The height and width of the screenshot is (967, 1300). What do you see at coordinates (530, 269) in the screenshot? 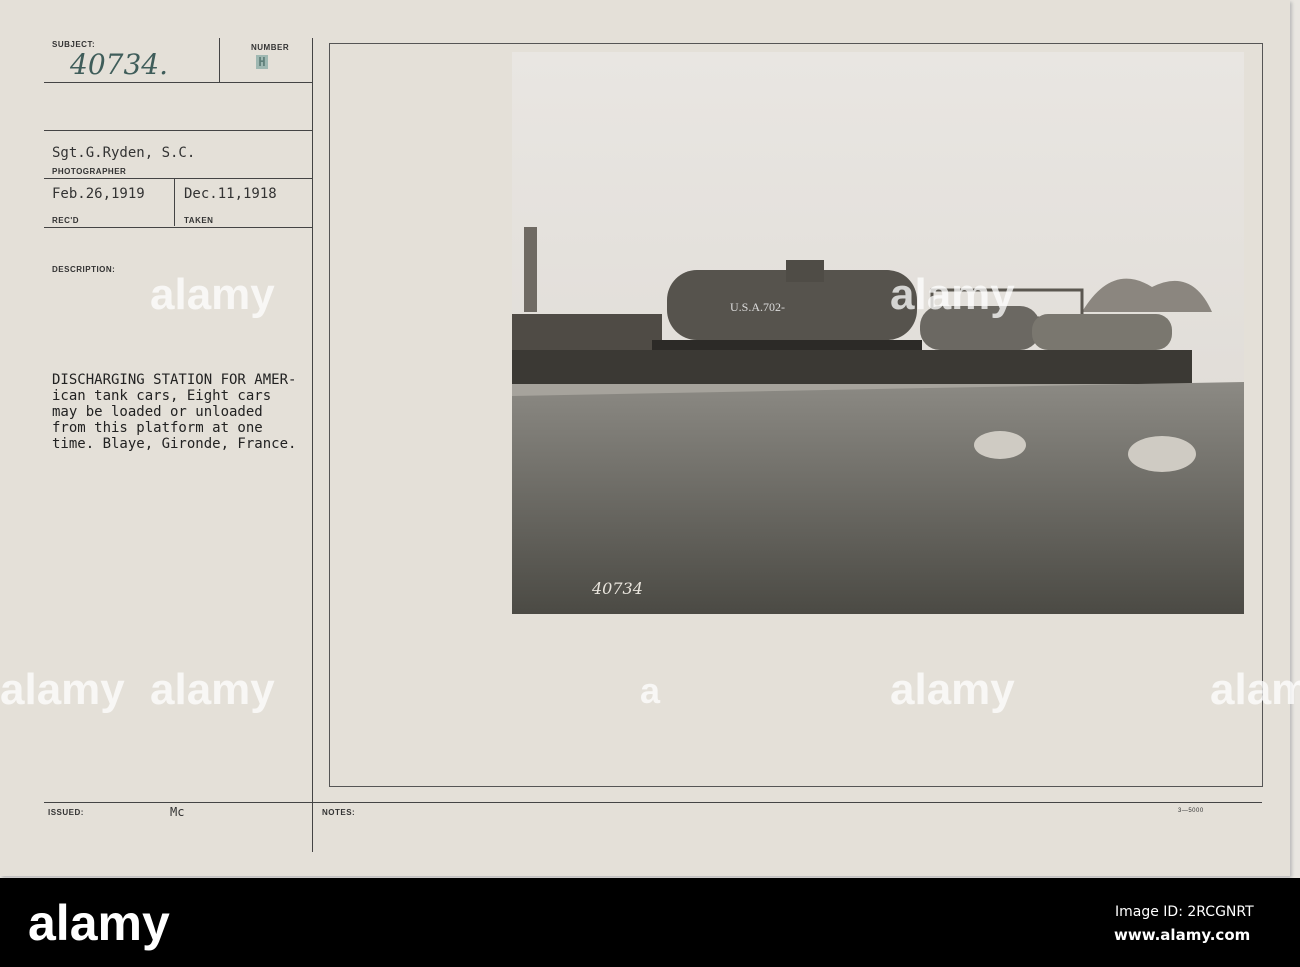
I see `chimney` at bounding box center [530, 269].